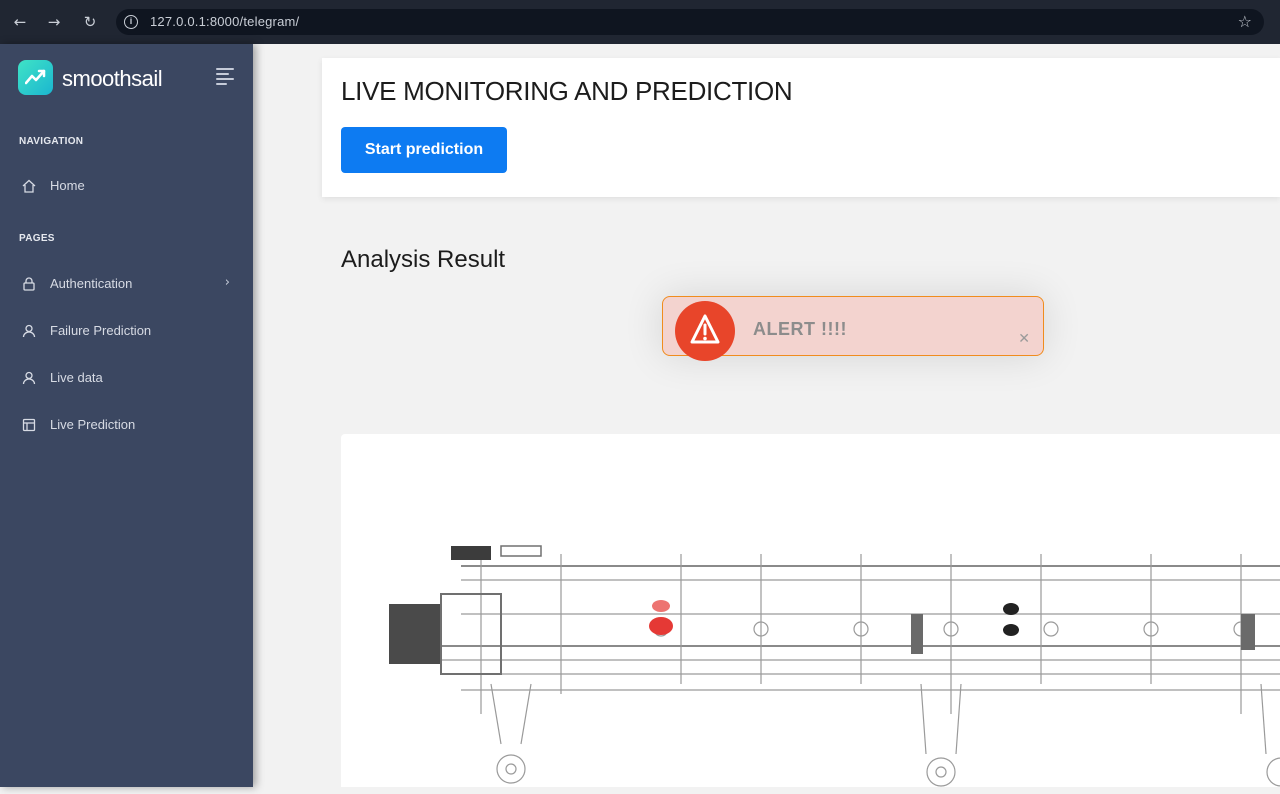  What do you see at coordinates (853, 328) in the screenshot?
I see `alert-toast: ALERT !!!! ✕` at bounding box center [853, 328].